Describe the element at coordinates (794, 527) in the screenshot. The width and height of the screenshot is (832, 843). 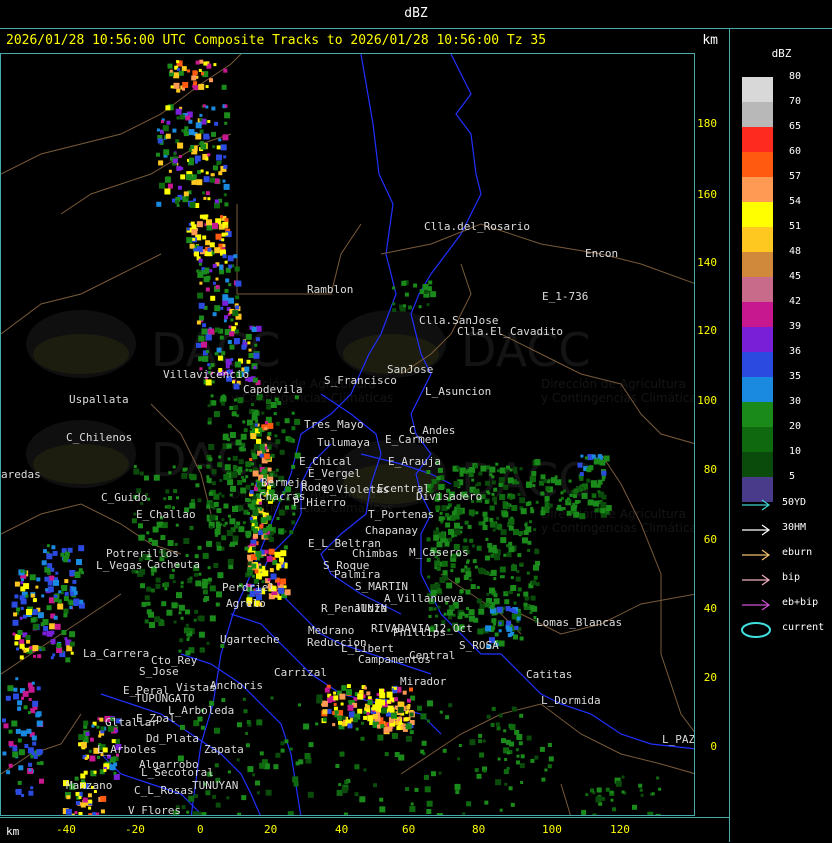
I see `track-label: 30HM` at that location.